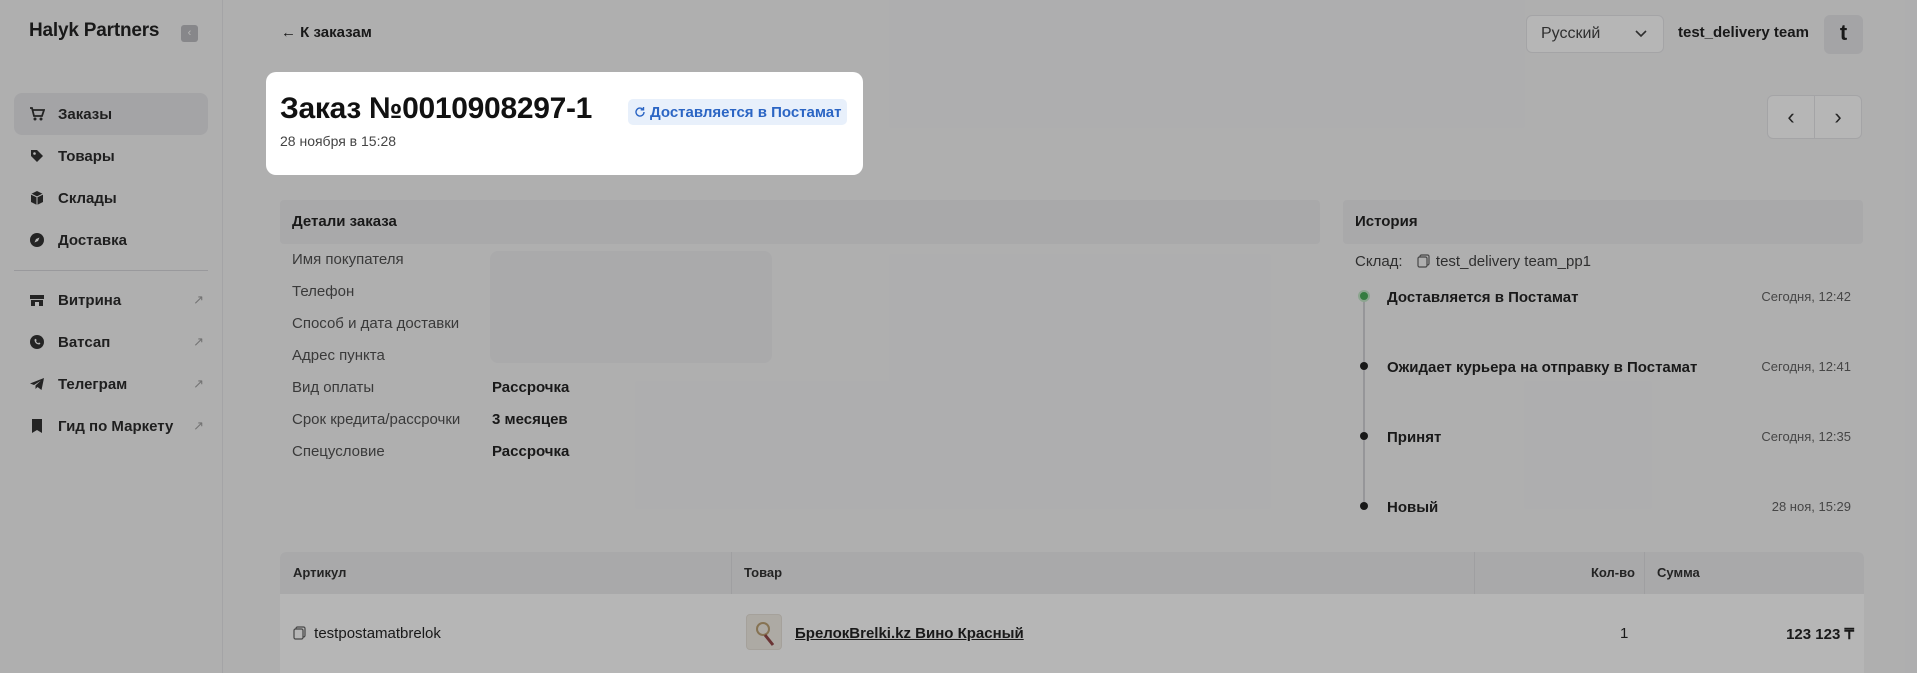 The height and width of the screenshot is (673, 1917). Describe the element at coordinates (94, 30) in the screenshot. I see `brand-logo: Halyk Partners` at that location.